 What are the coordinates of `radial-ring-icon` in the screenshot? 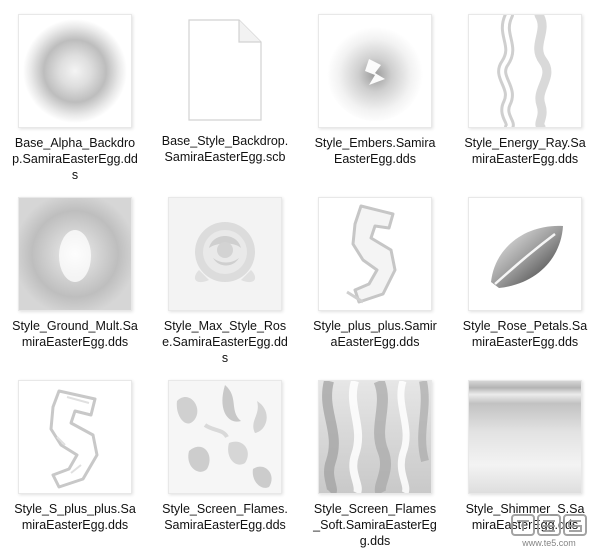 It's located at (75, 71).